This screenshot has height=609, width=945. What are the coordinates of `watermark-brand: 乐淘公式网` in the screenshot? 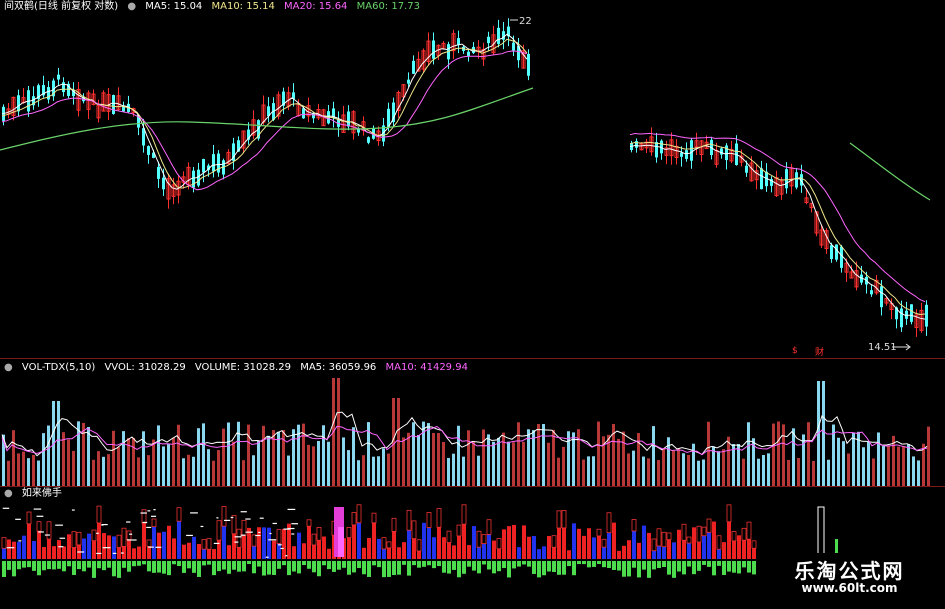 It's located at (849, 571).